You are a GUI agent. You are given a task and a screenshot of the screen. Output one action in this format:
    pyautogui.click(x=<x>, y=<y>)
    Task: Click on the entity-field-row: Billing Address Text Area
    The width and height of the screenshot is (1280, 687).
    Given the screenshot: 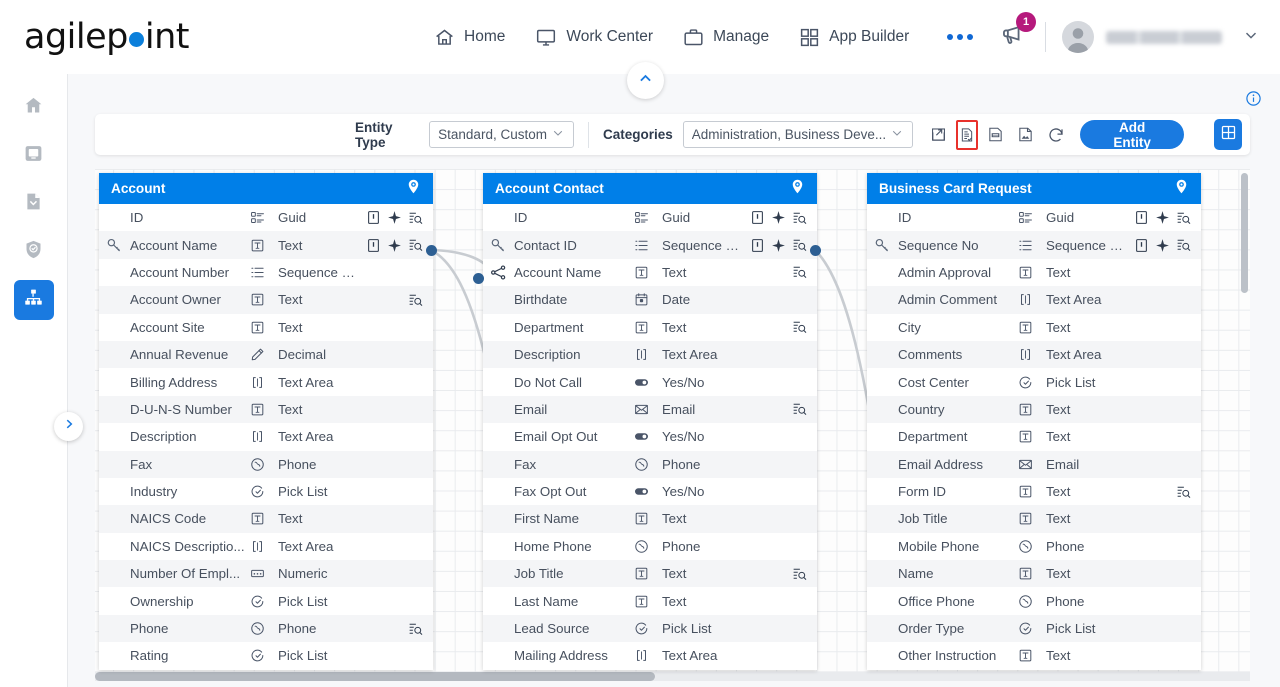 What is the action you would take?
    pyautogui.click(x=266, y=381)
    